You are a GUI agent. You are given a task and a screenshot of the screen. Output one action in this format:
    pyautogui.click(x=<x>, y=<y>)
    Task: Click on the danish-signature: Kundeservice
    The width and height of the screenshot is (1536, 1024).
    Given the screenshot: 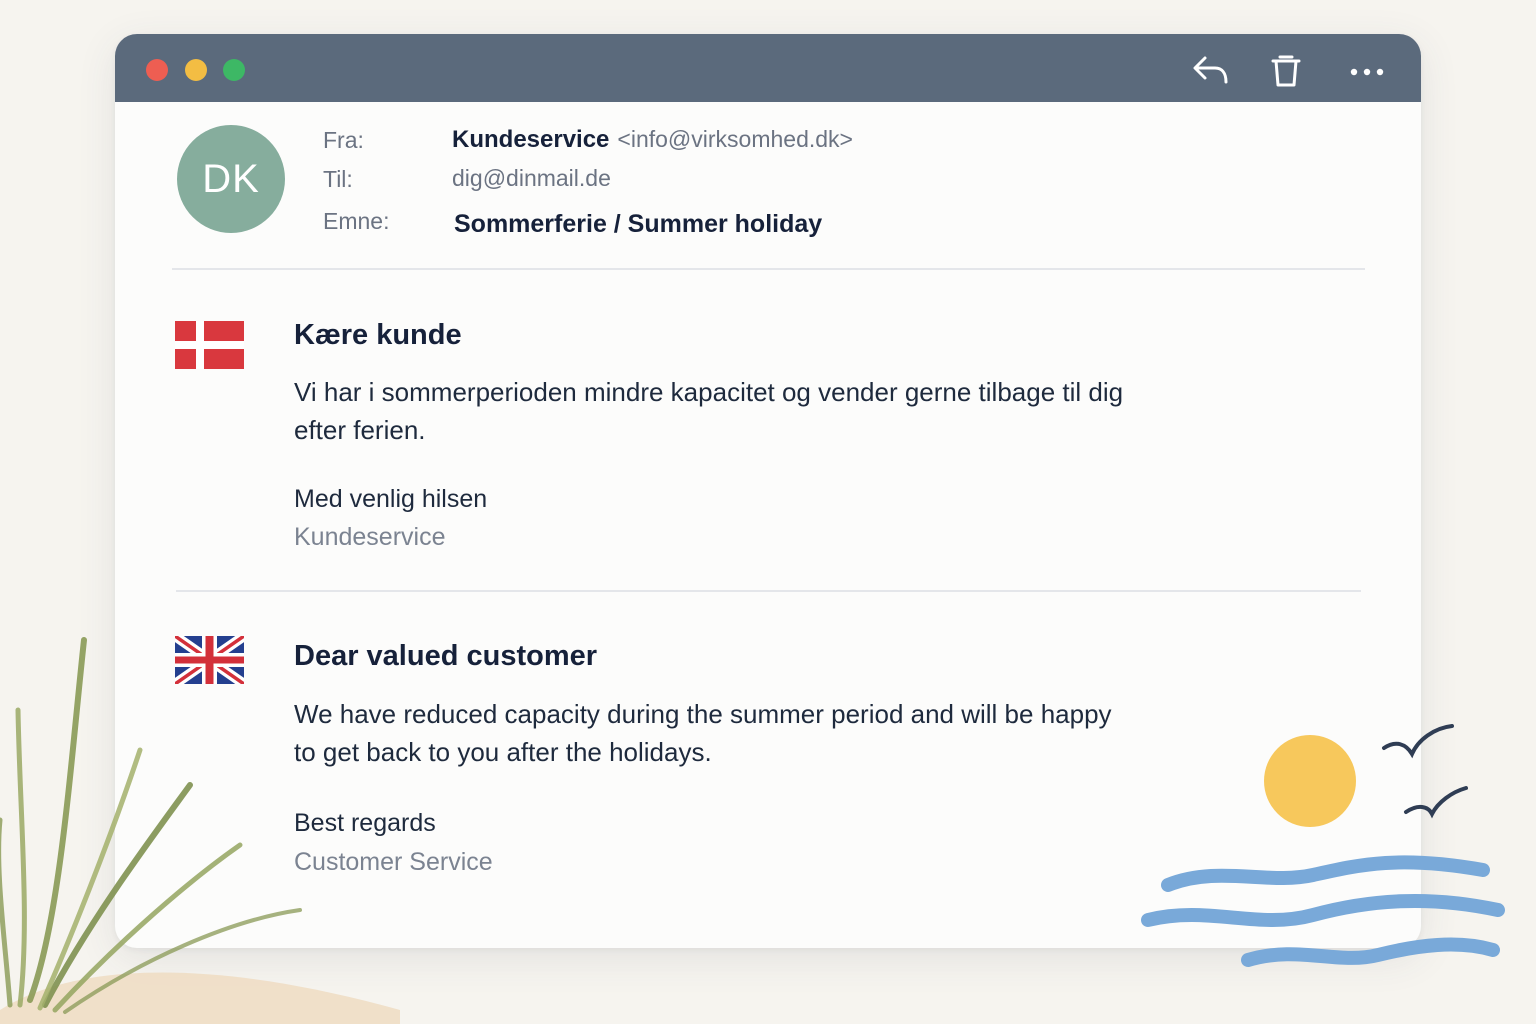 What is the action you would take?
    pyautogui.click(x=370, y=537)
    